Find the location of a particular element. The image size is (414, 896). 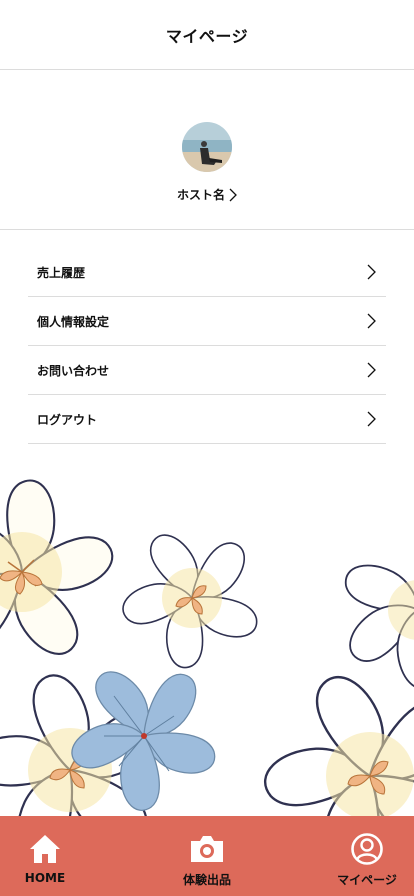

bottom-tab-bar: HOME 体験出品 マイページ is located at coordinates (207, 856).